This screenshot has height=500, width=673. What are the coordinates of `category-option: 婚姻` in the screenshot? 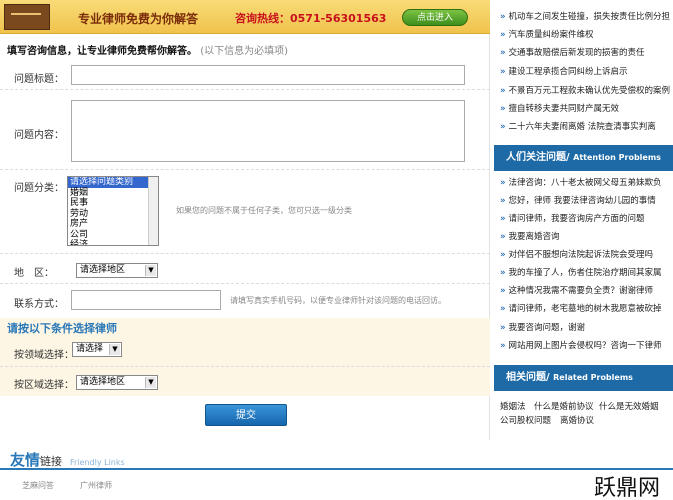 It's located at (113, 193).